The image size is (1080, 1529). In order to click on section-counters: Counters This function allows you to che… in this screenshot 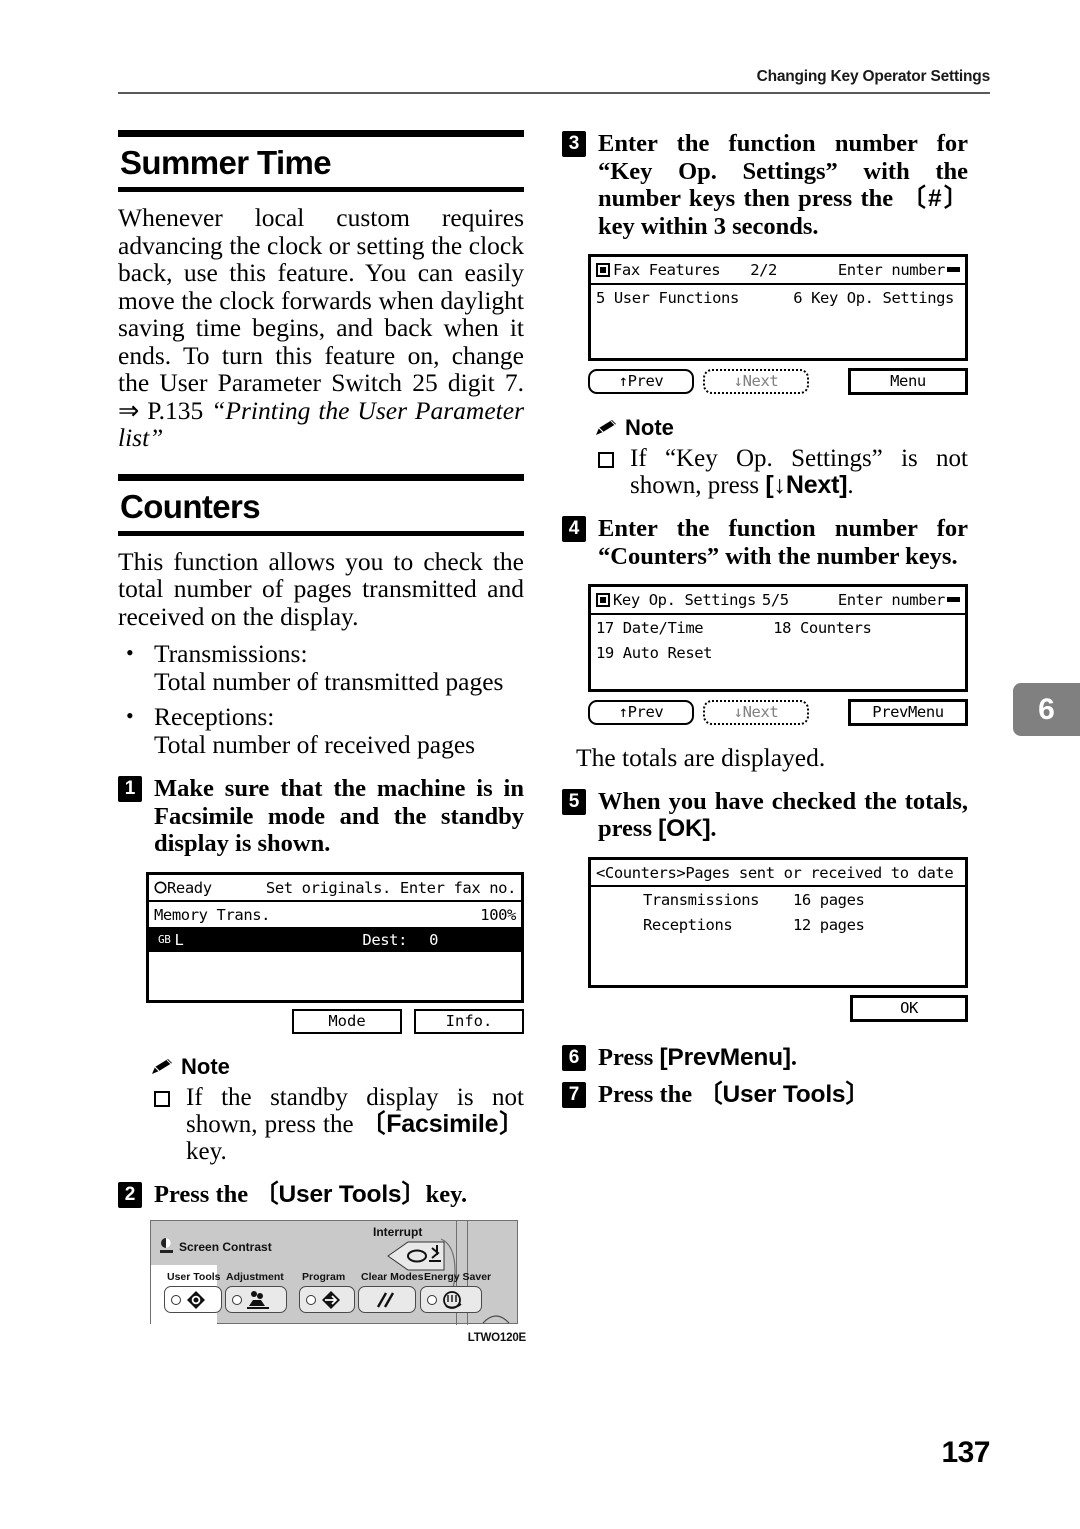, I will do `click(321, 616)`.